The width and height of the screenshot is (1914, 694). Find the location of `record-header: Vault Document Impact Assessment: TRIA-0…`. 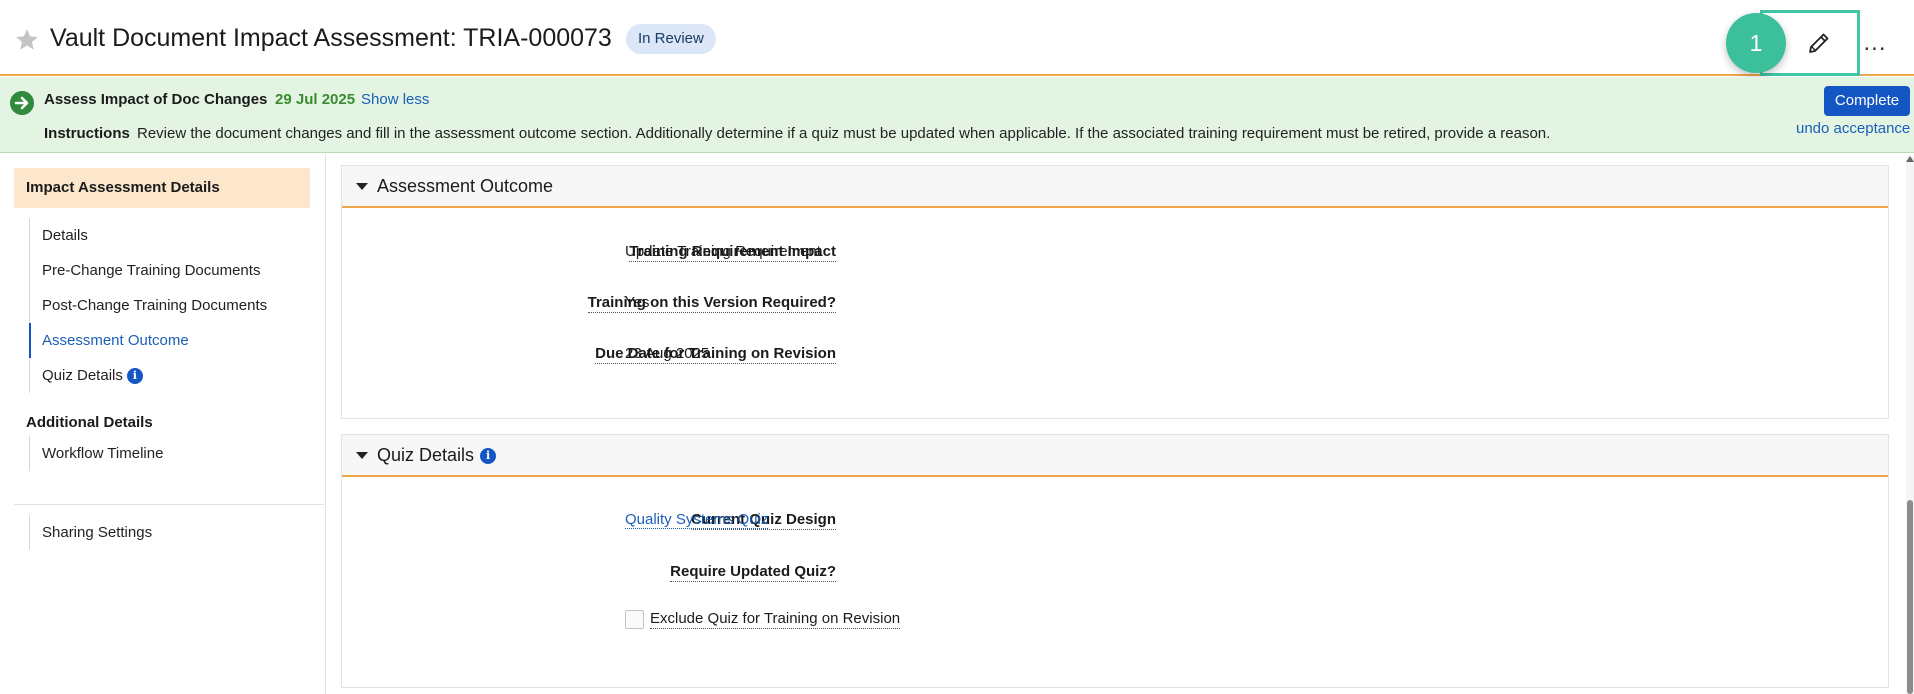

record-header: Vault Document Impact Assessment: TRIA-0… is located at coordinates (957, 38).